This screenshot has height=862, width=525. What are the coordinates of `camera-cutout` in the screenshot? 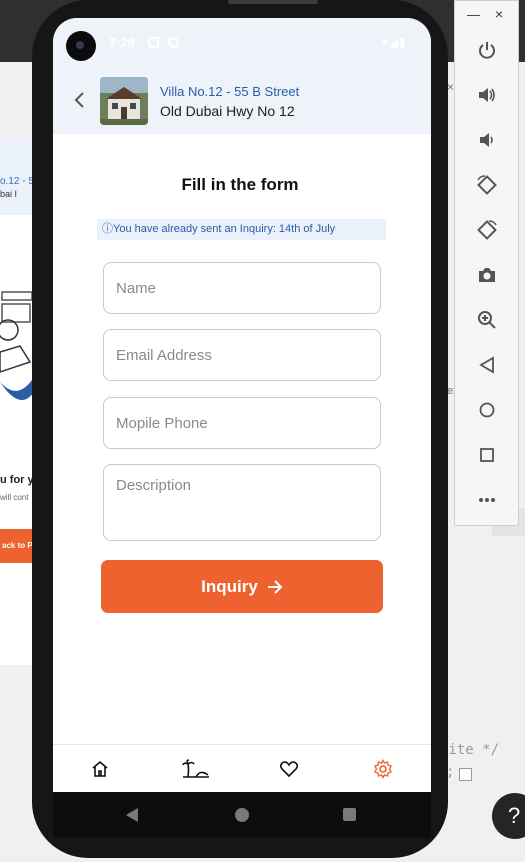 It's located at (81, 46).